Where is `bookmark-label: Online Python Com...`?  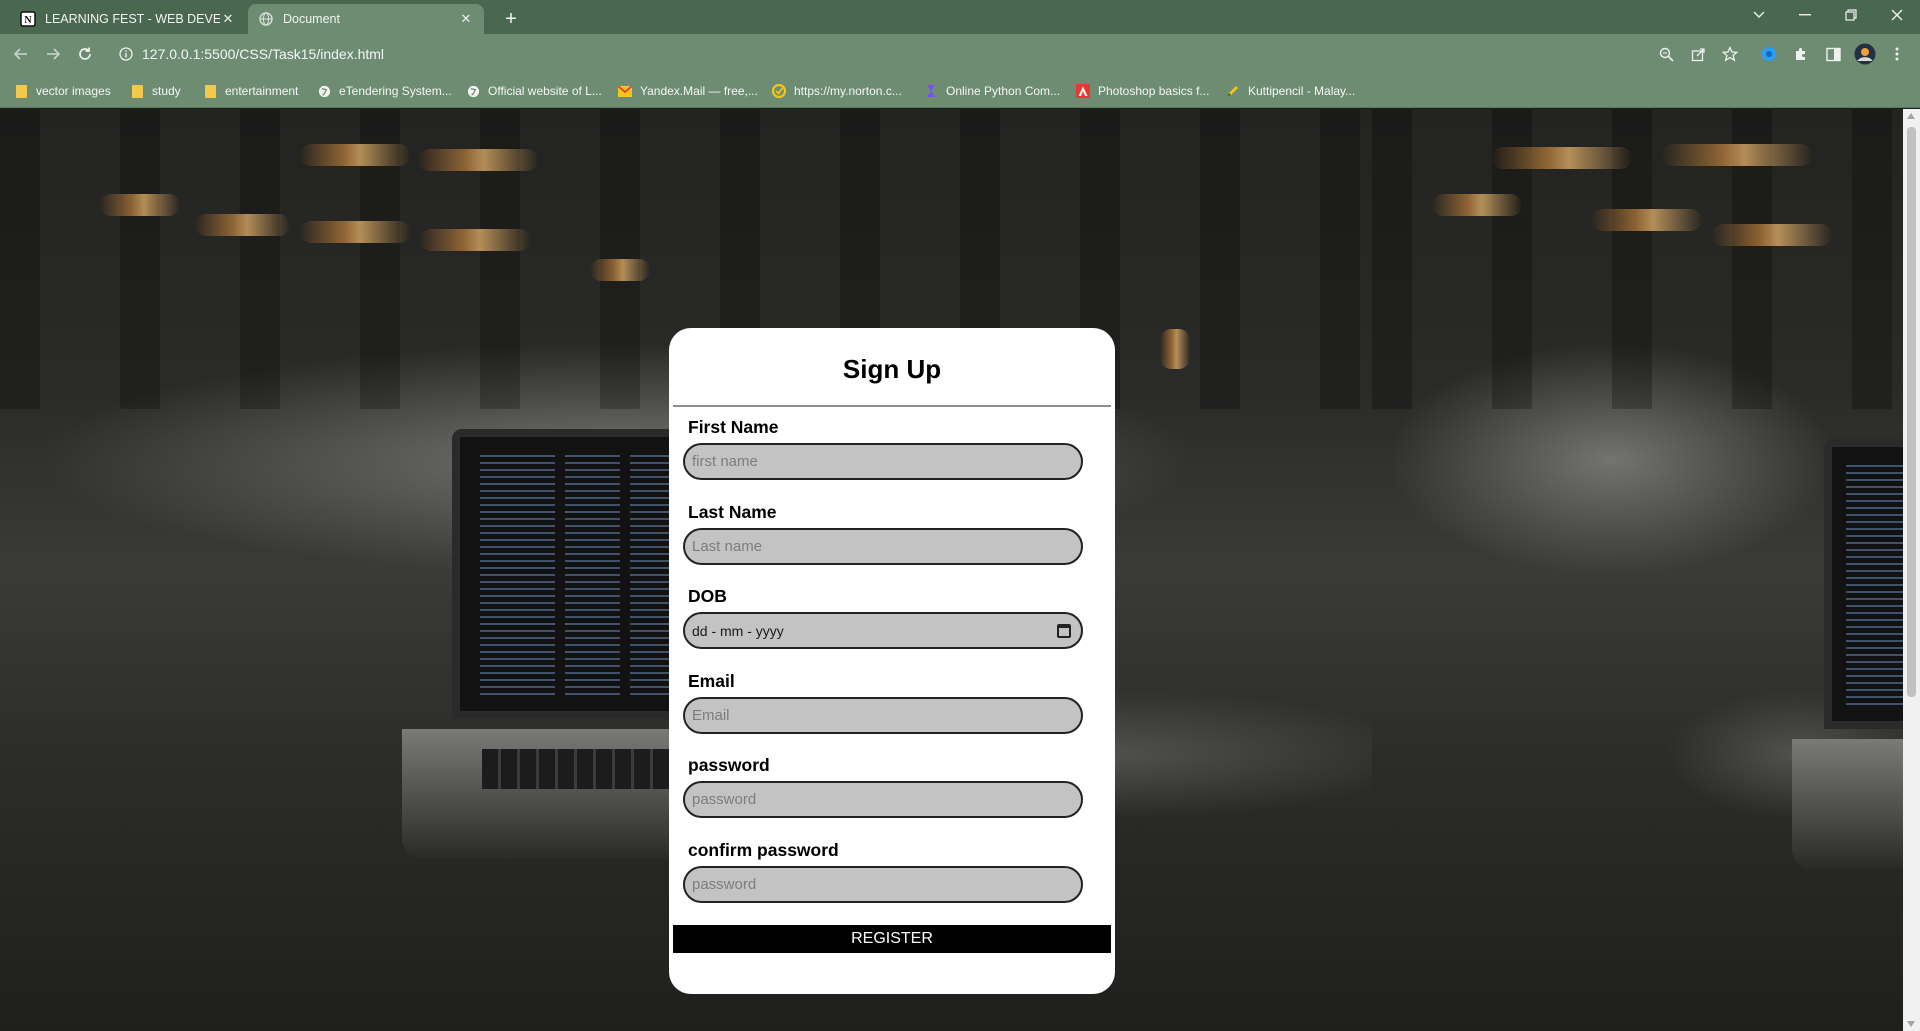
bookmark-label: Online Python Com... is located at coordinates (1003, 91).